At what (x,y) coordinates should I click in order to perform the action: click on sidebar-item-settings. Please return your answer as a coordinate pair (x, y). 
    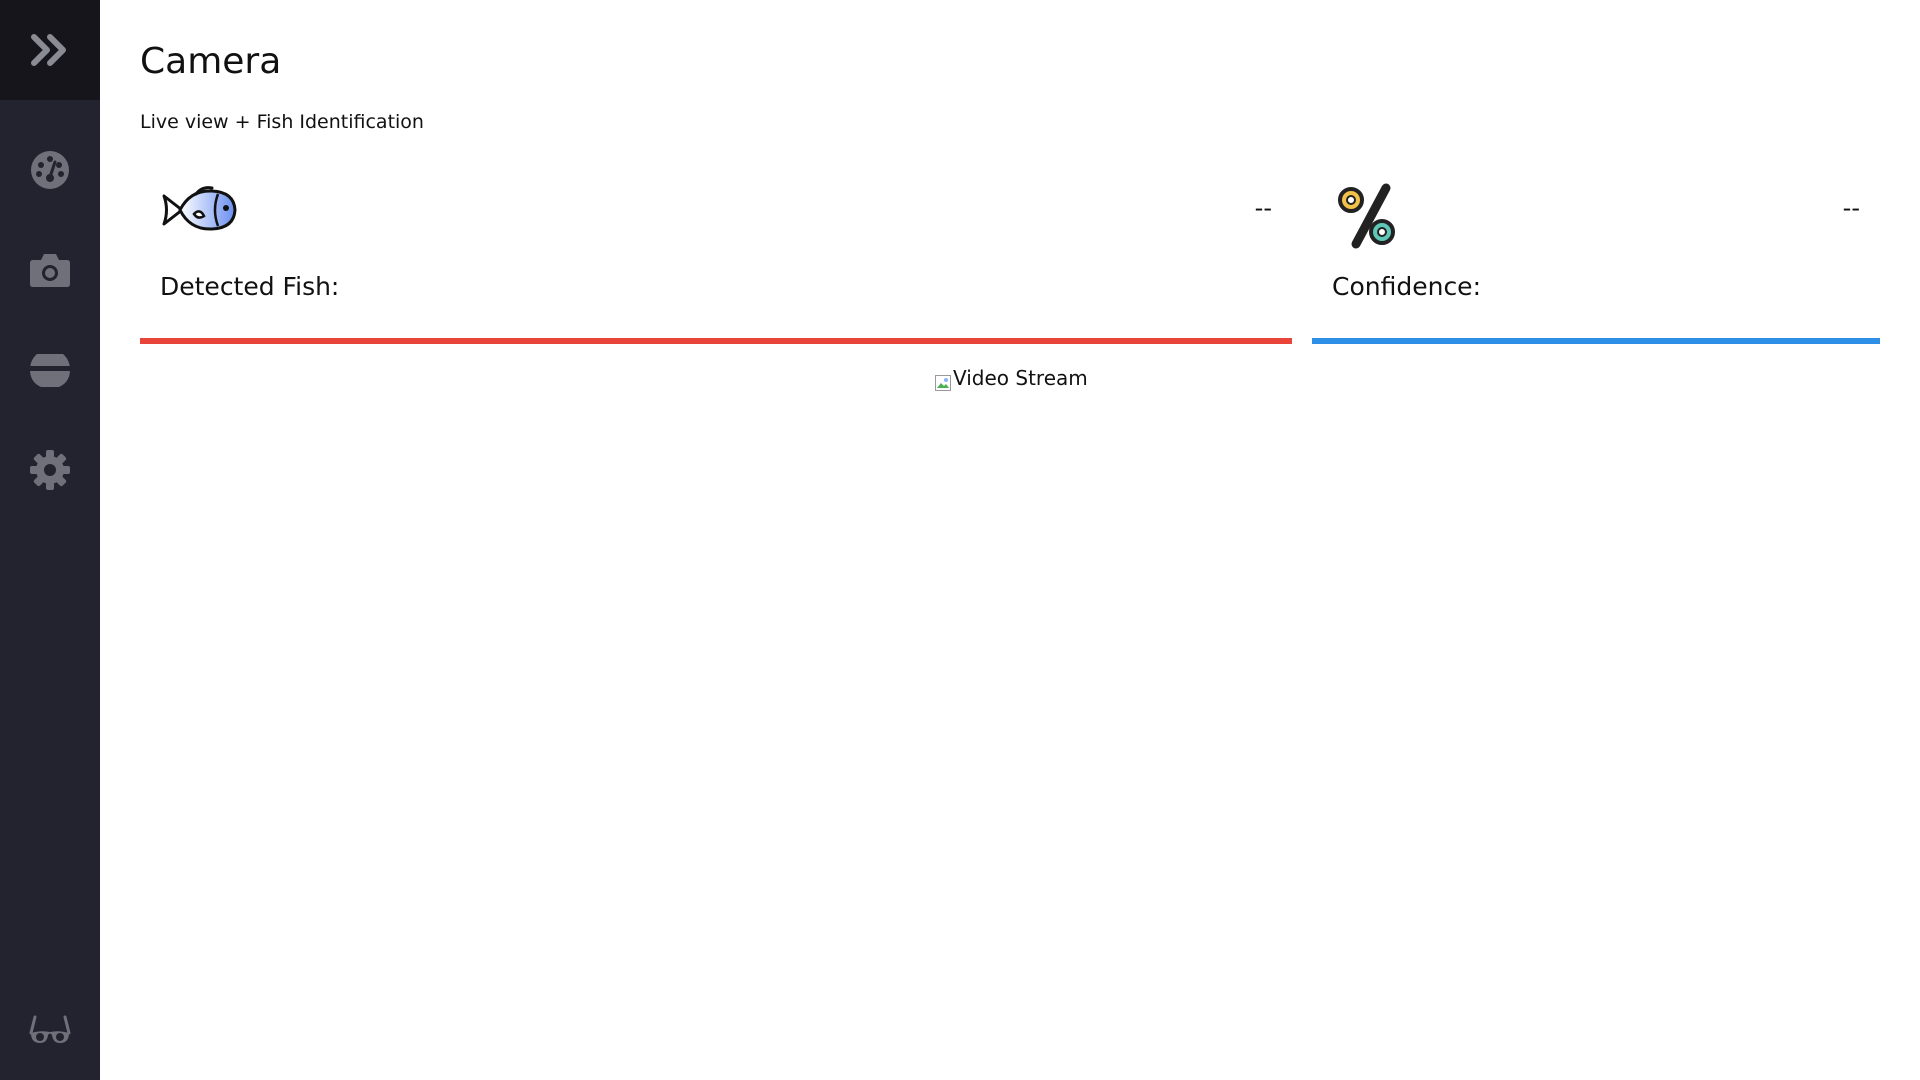
    Looking at the image, I should click on (50, 470).